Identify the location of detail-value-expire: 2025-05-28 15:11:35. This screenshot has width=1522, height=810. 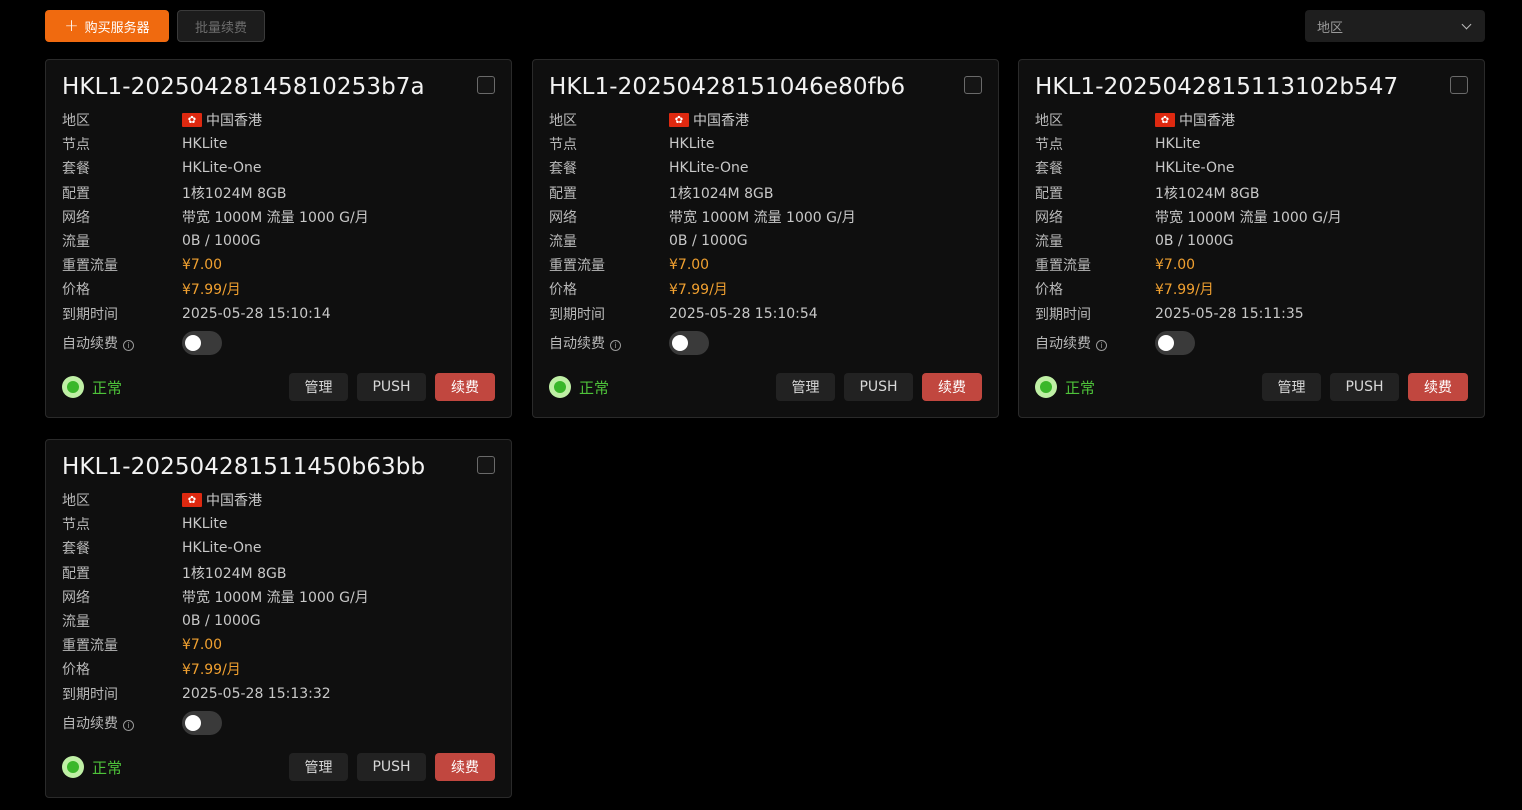
(1229, 314).